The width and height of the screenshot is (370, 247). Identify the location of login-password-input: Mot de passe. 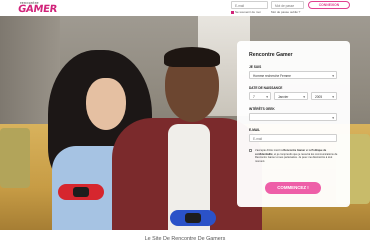
(287, 5).